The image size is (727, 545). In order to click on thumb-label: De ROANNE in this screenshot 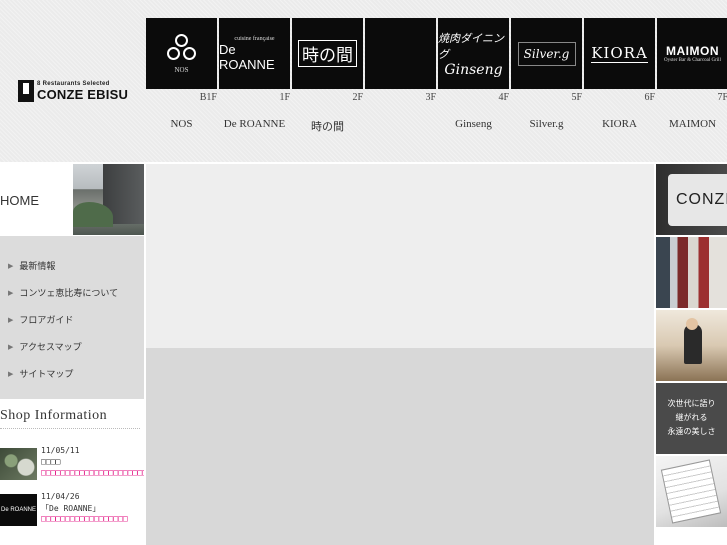, I will do `click(18, 510)`.